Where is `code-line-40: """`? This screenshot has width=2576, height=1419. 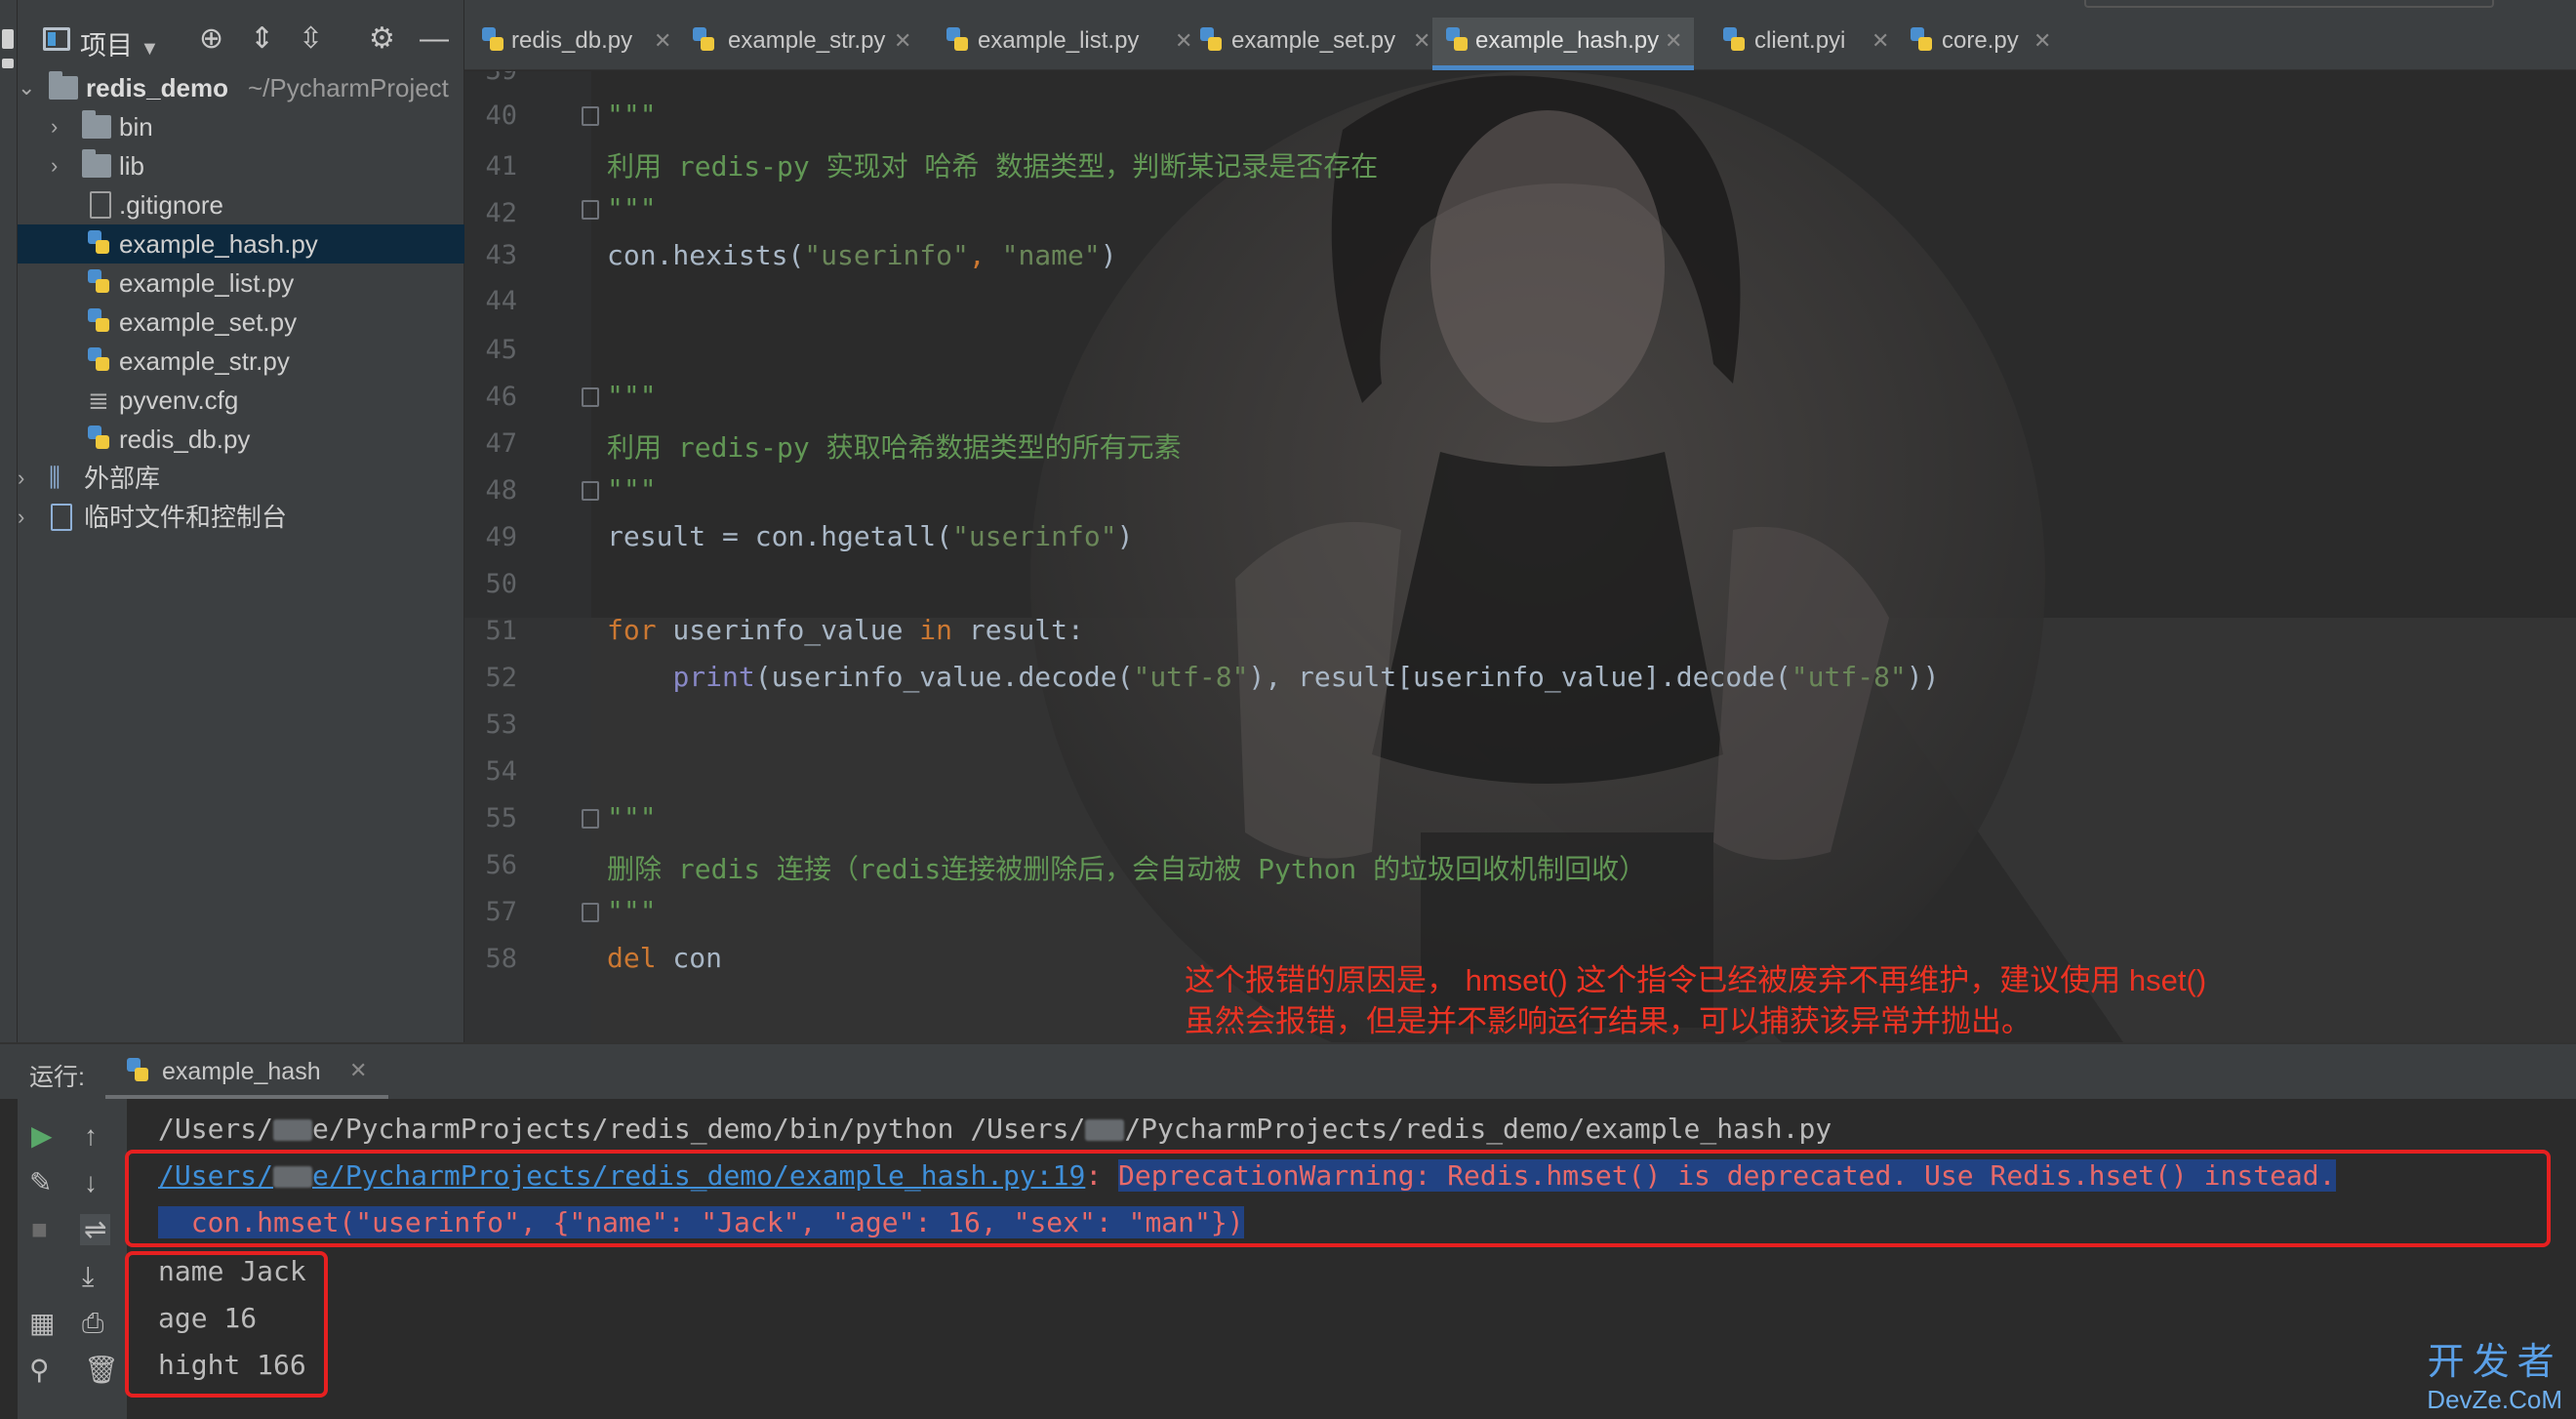 code-line-40: """ is located at coordinates (632, 115).